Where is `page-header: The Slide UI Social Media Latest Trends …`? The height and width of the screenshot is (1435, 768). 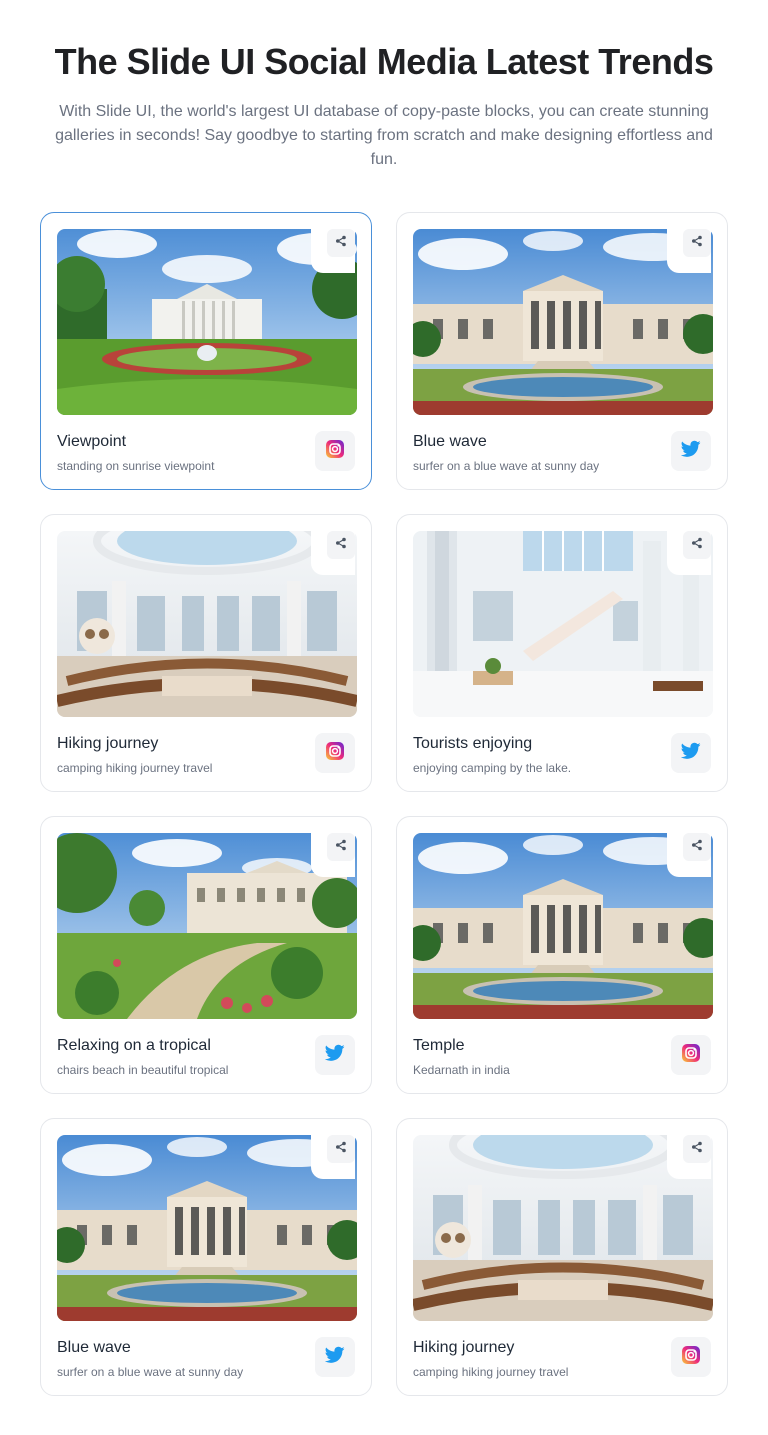 page-header: The Slide UI Social Media Latest Trends … is located at coordinates (384, 86).